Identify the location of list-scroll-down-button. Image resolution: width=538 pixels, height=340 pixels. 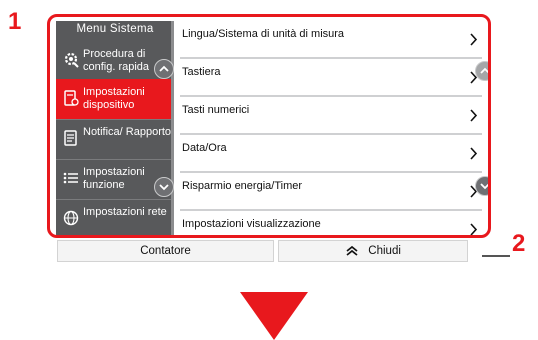
(481, 186).